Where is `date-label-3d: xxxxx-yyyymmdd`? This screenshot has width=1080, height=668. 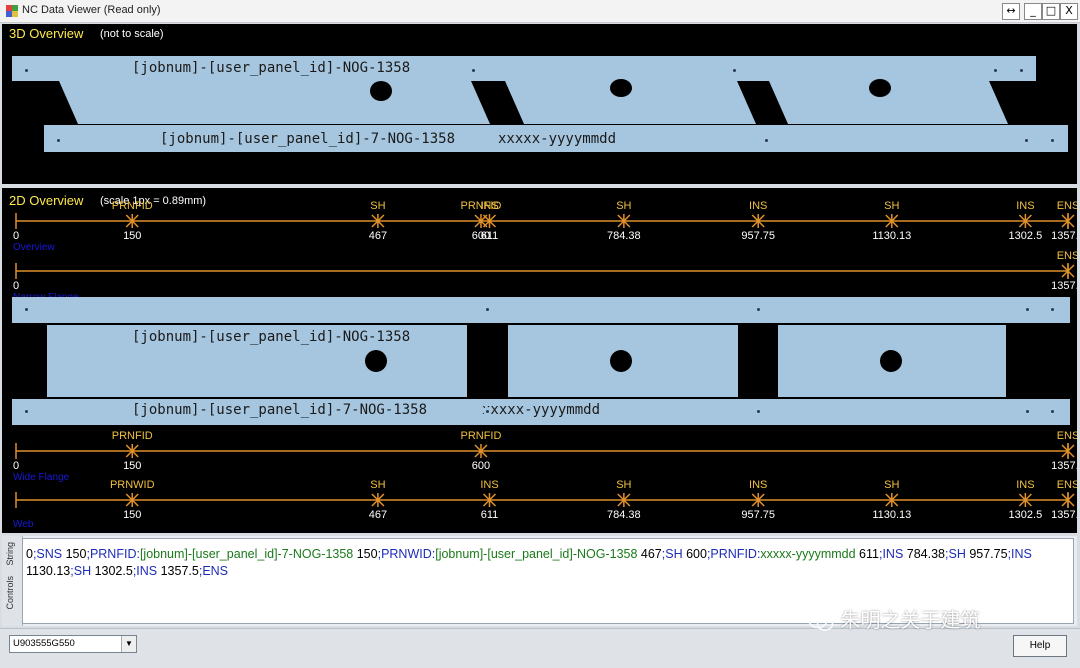 date-label-3d: xxxxx-yyyymmdd is located at coordinates (557, 139).